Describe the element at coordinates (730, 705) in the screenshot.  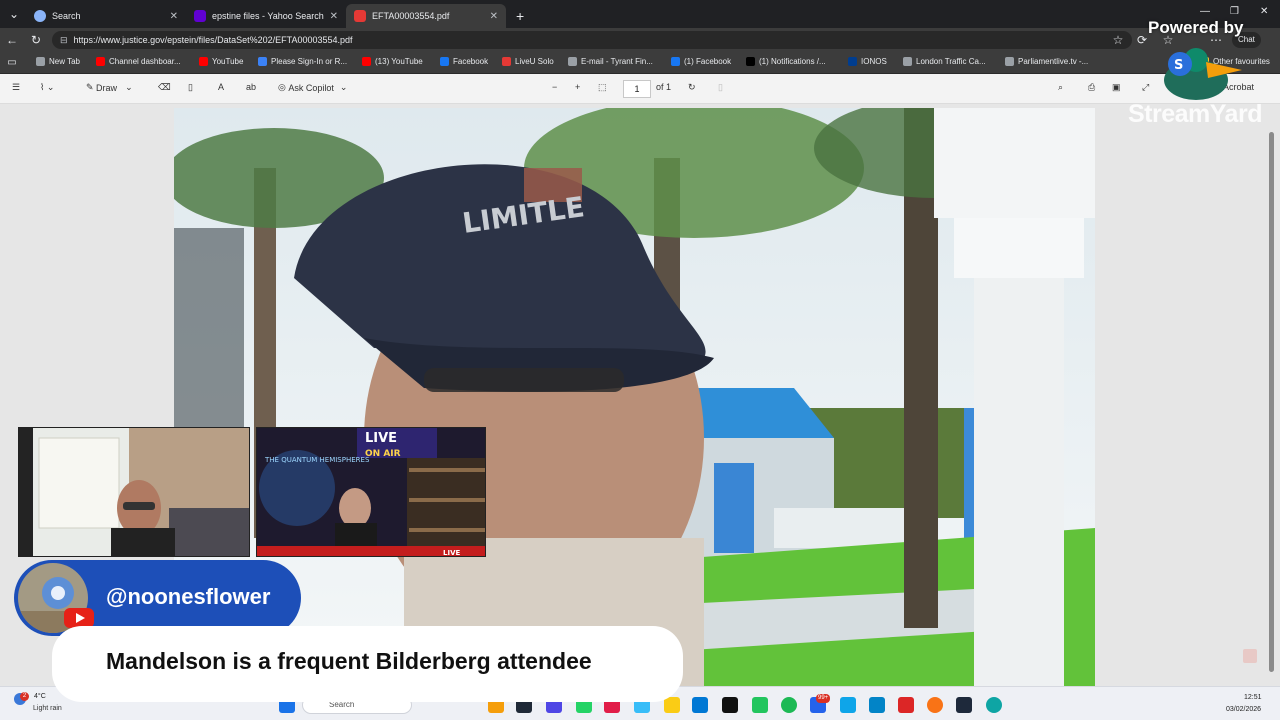
I see `tiktok-icon` at that location.